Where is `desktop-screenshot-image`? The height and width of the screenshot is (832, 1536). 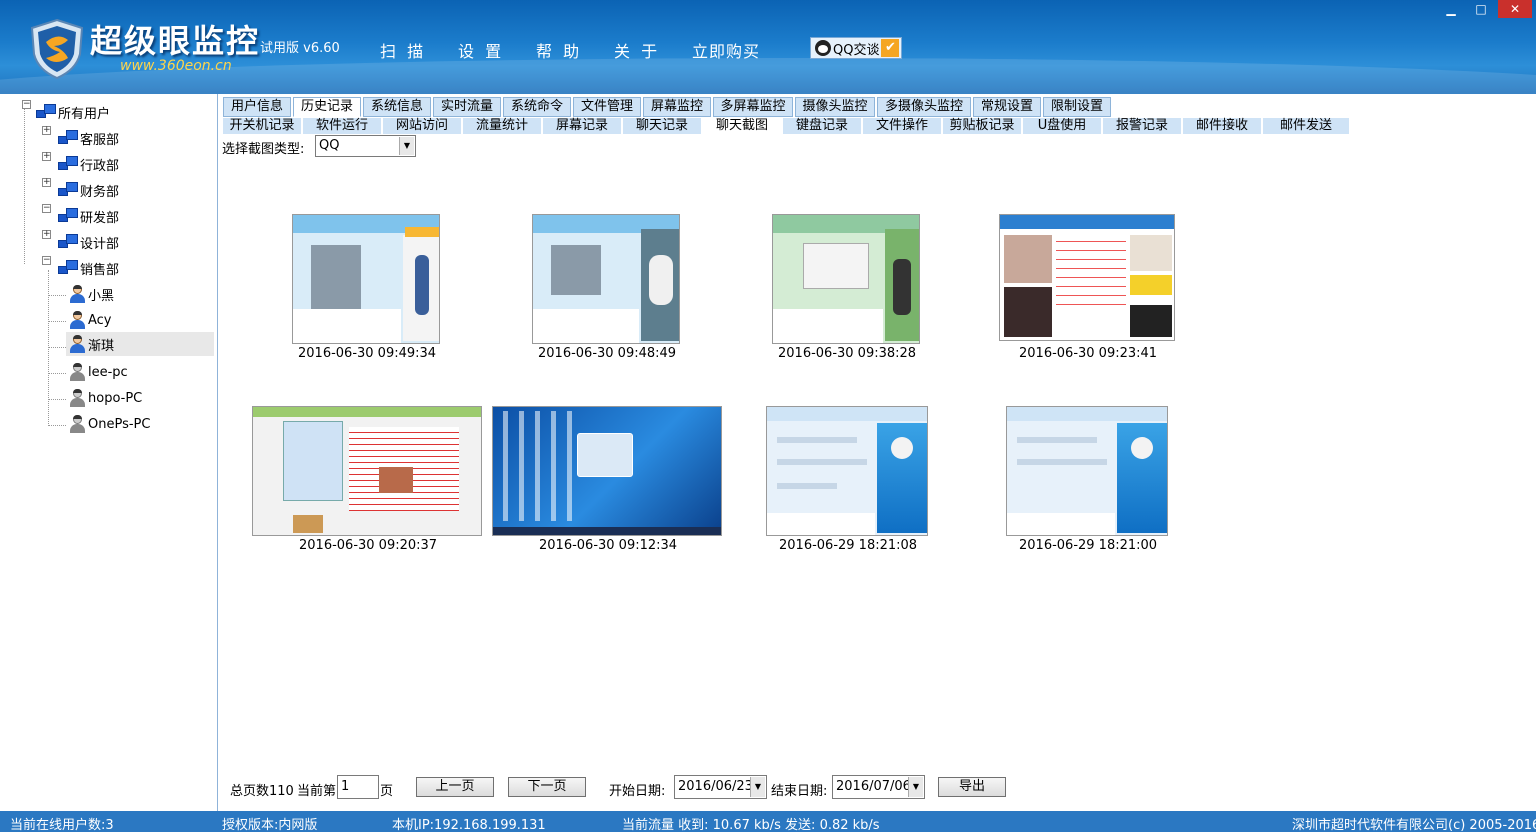 desktop-screenshot-image is located at coordinates (607, 471).